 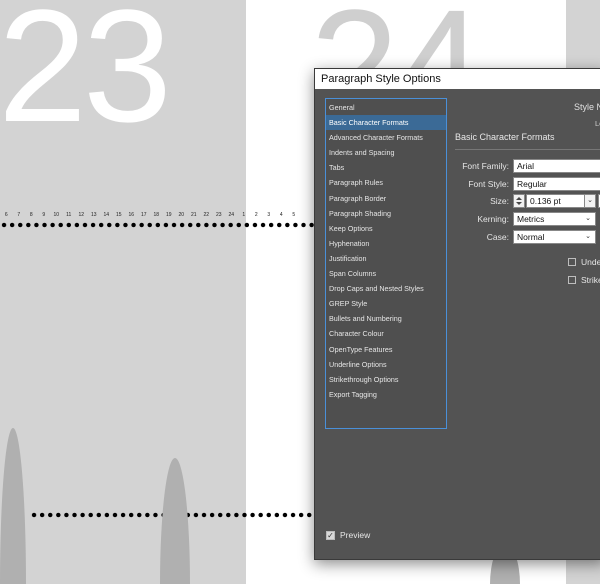 I want to click on category-item: OpenType Features, so click(x=386, y=349).